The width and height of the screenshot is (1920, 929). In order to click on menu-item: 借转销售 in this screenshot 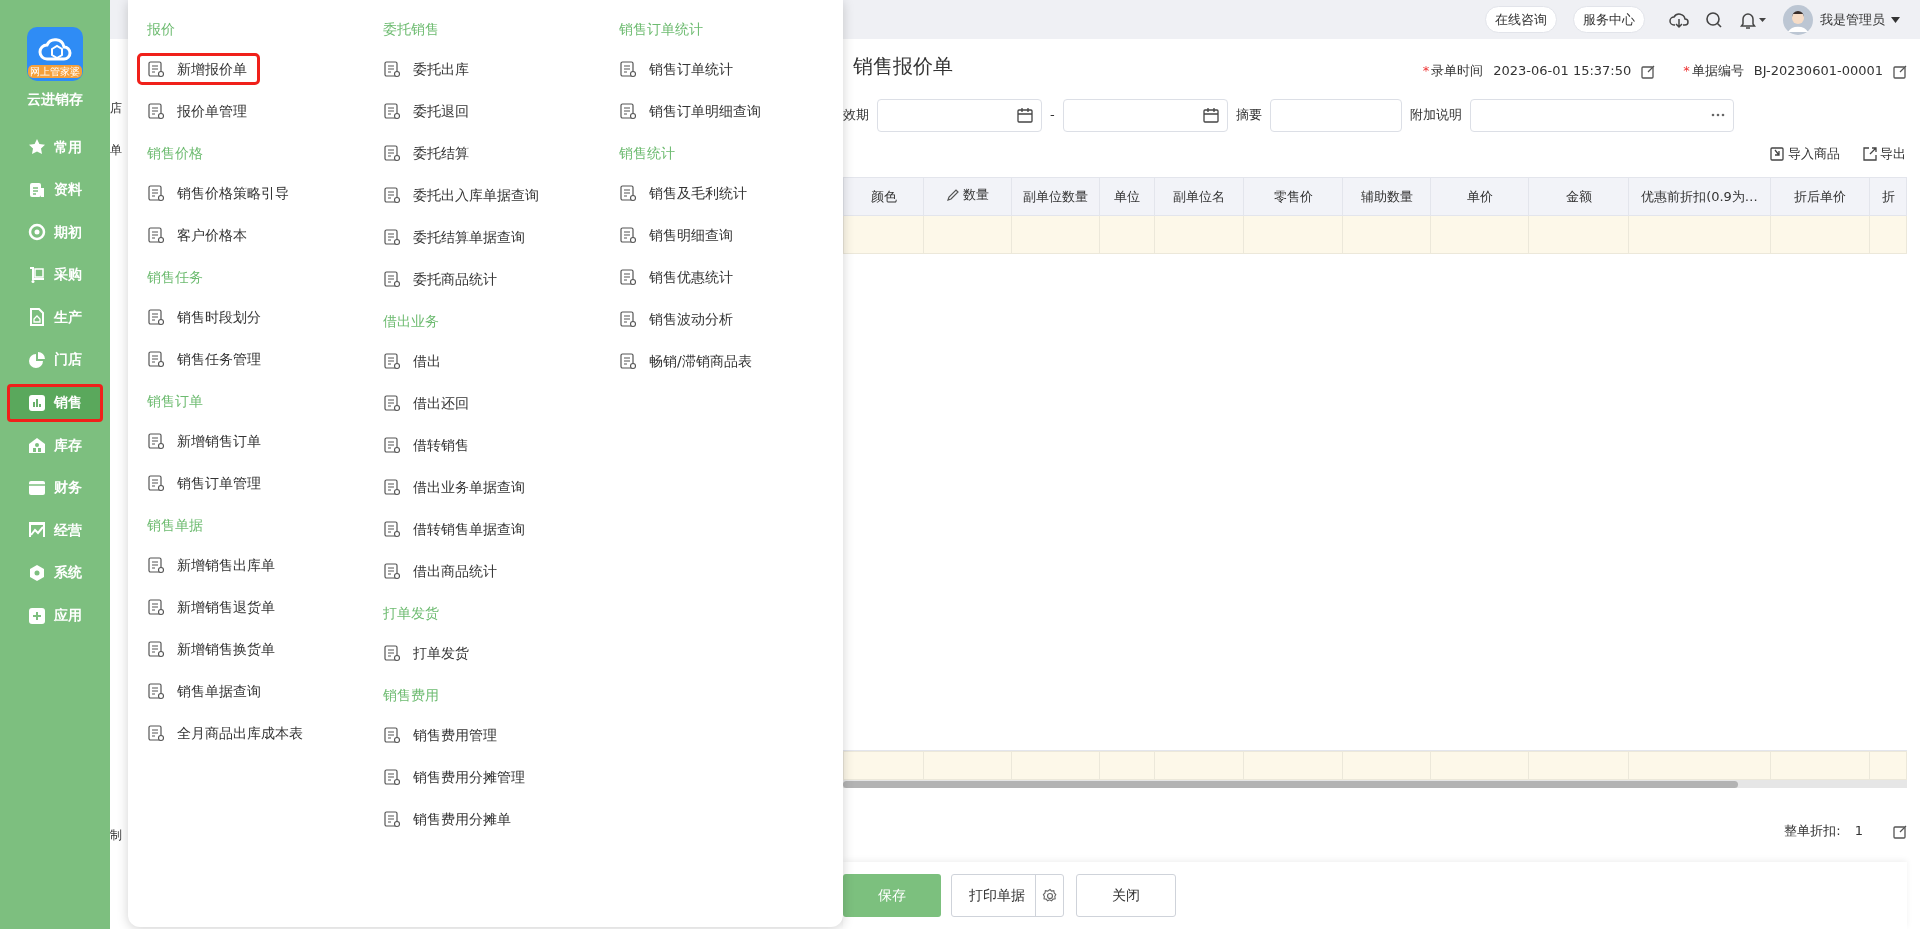, I will do `click(427, 445)`.